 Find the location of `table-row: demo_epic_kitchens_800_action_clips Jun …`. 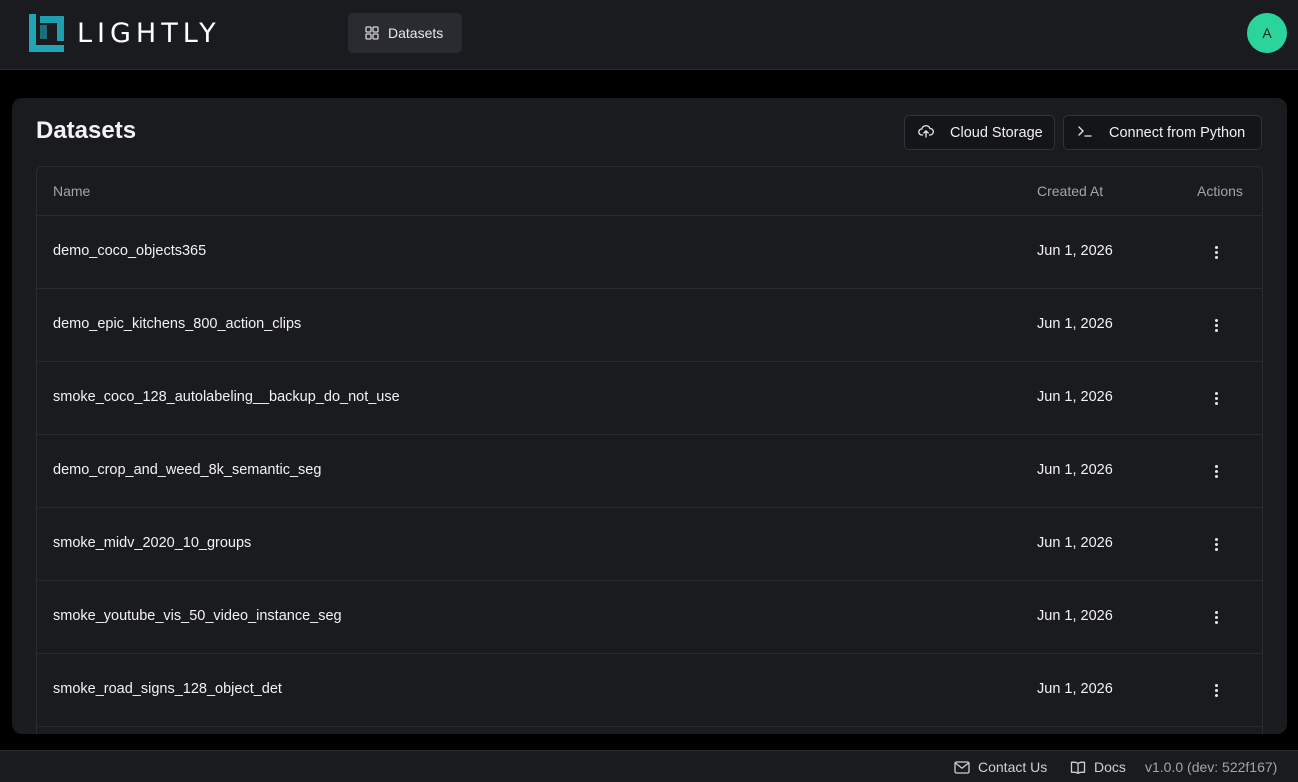

table-row: demo_epic_kitchens_800_action_clips Jun … is located at coordinates (649, 325).